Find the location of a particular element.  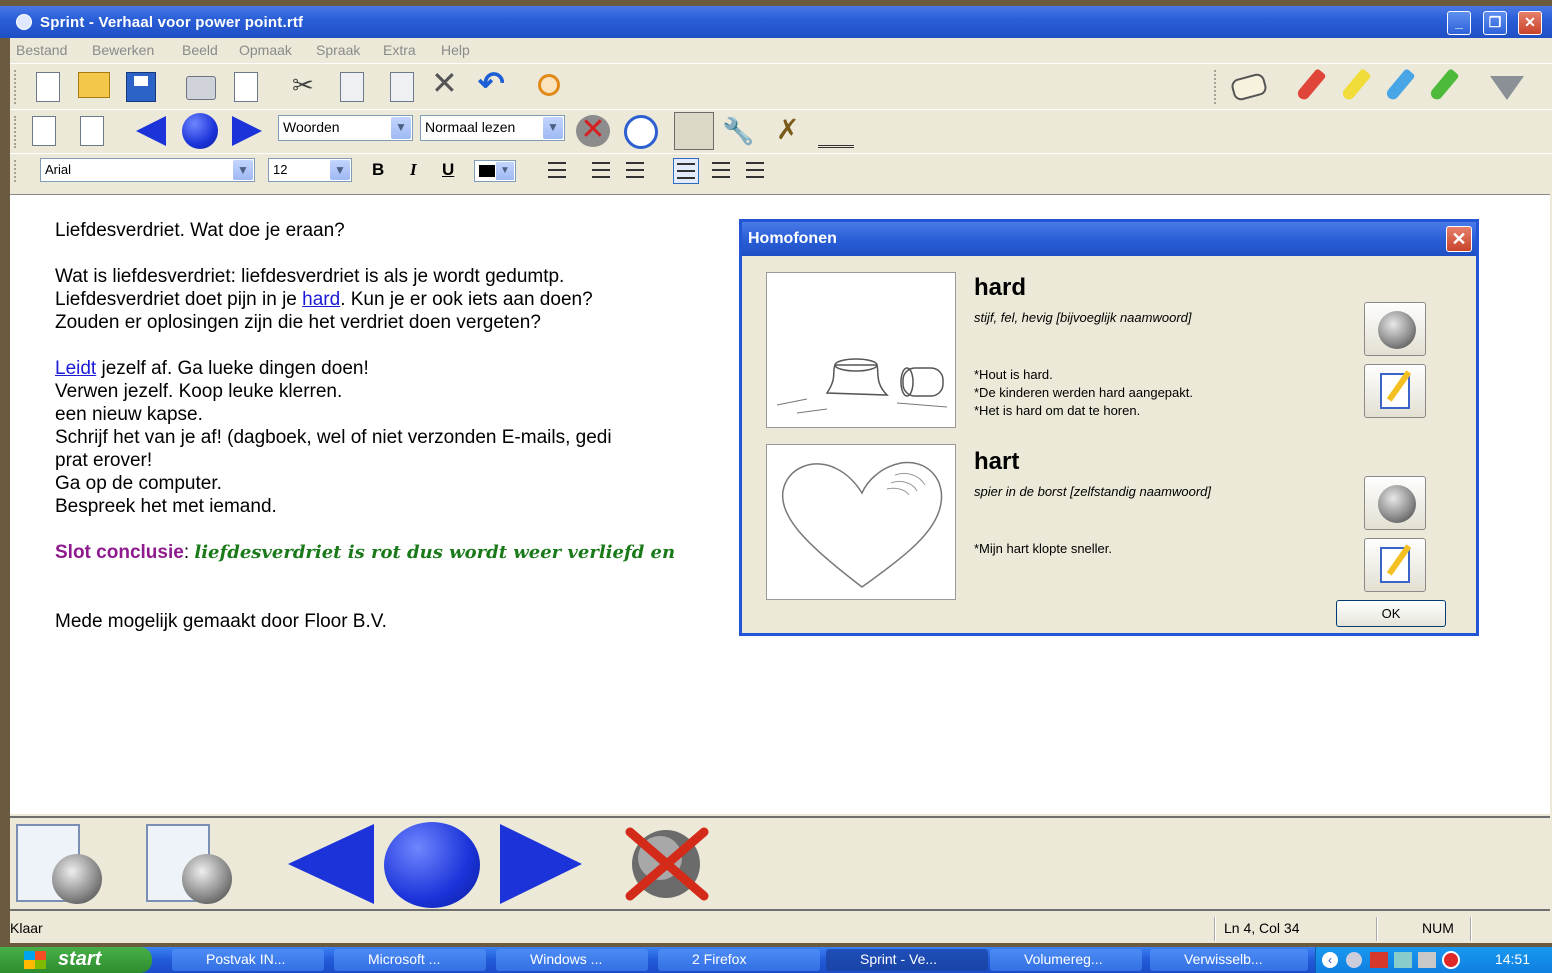

align-center-icon is located at coordinates (721, 170).